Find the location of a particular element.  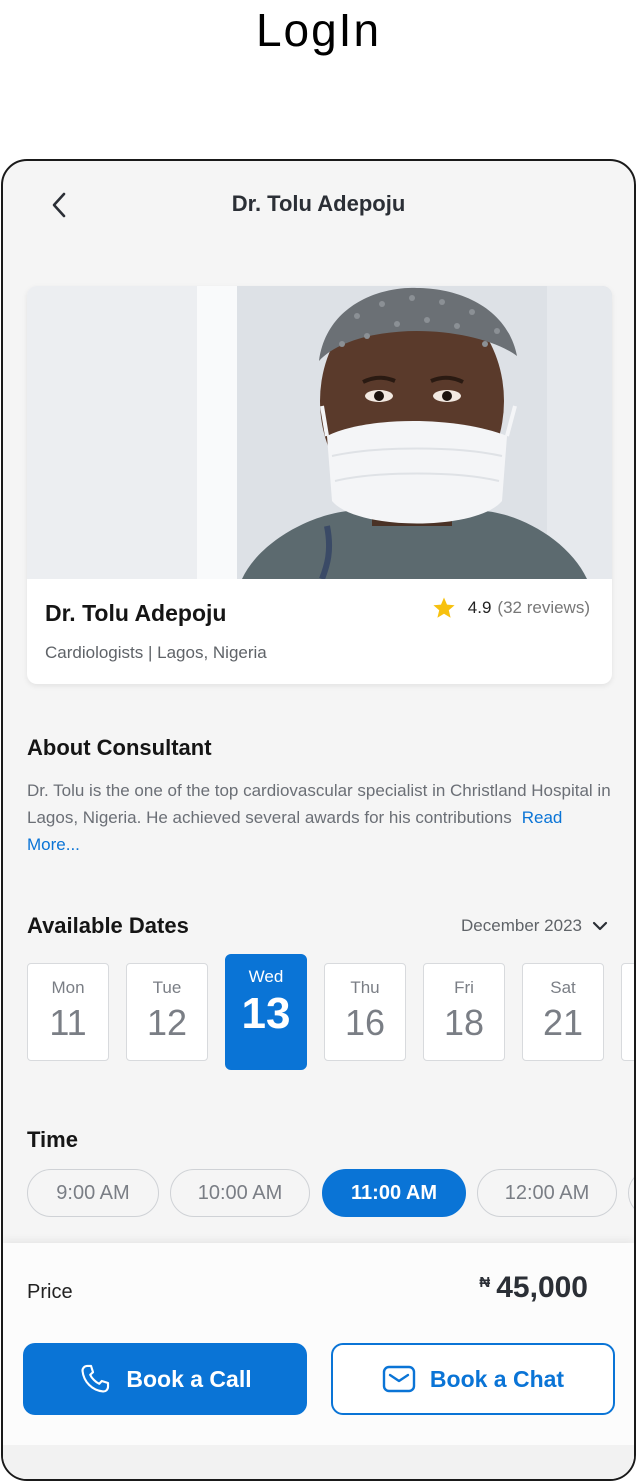

date-card-wed: Wed 13 is located at coordinates (266, 1012).